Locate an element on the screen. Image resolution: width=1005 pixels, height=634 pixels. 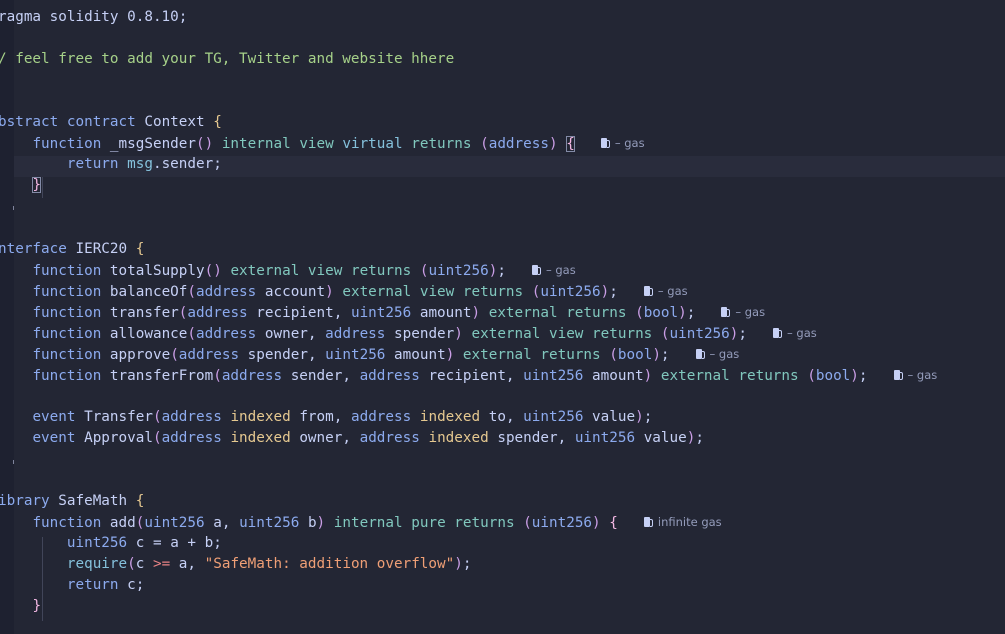
code-line: nterface IERC20 { is located at coordinates (72, 249).